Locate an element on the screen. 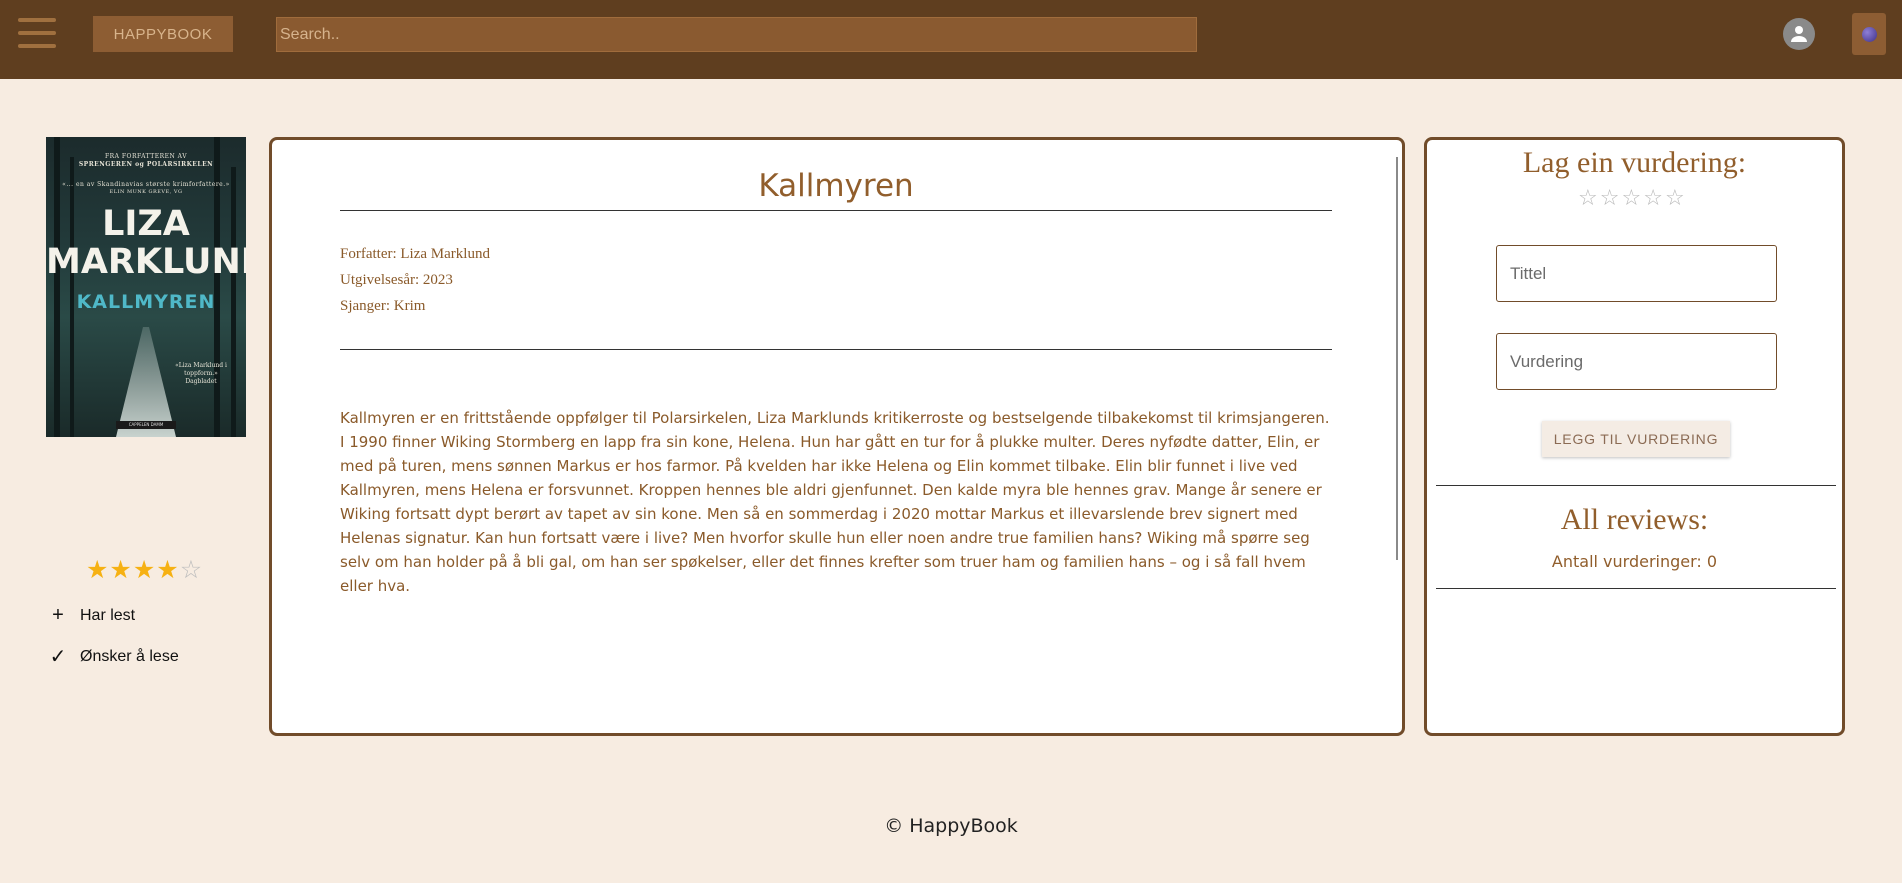  want-to-read-button: ✓ Ønsker å lese is located at coordinates (113, 656).